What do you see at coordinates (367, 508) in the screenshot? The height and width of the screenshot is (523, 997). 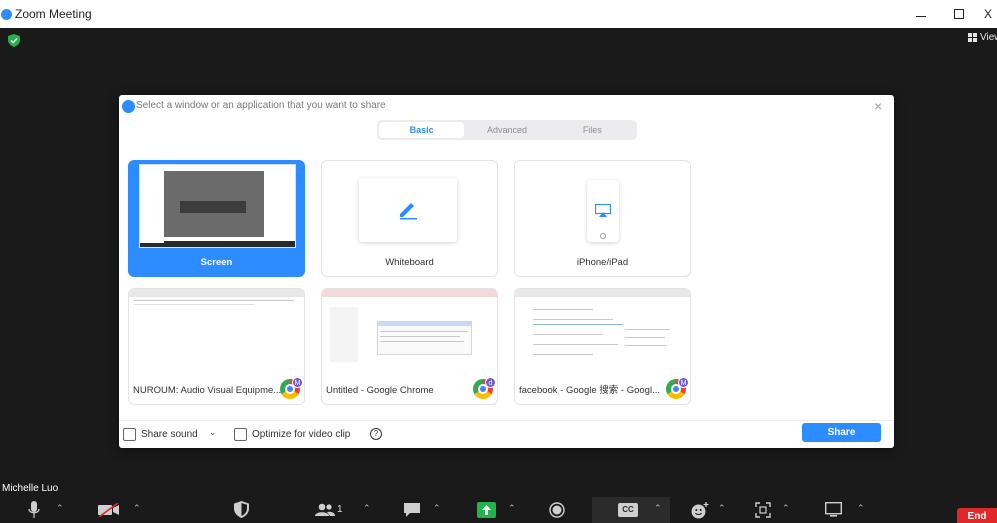 I see `participants-options-caret: ⌃` at bounding box center [367, 508].